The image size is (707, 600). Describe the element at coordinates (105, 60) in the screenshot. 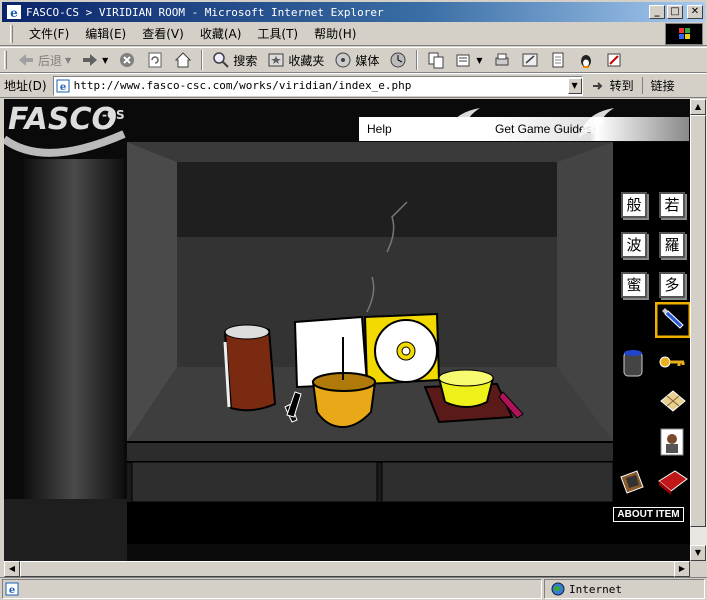

I see `forward-dropdown-icon: ▼` at that location.